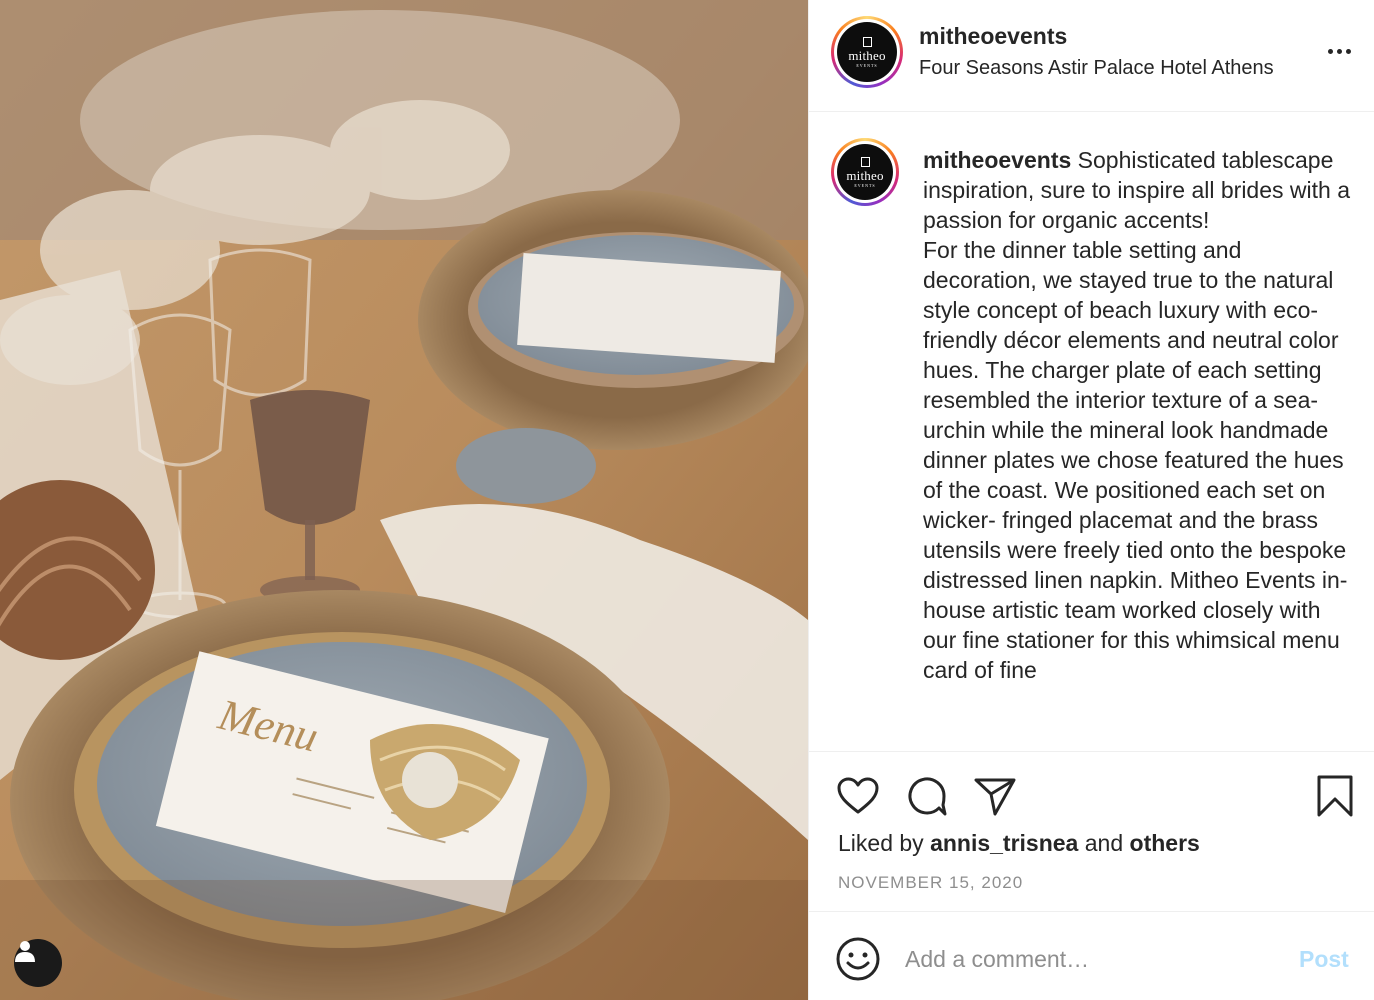 The width and height of the screenshot is (1374, 1000). I want to click on likes-others-link: others, so click(1165, 843).